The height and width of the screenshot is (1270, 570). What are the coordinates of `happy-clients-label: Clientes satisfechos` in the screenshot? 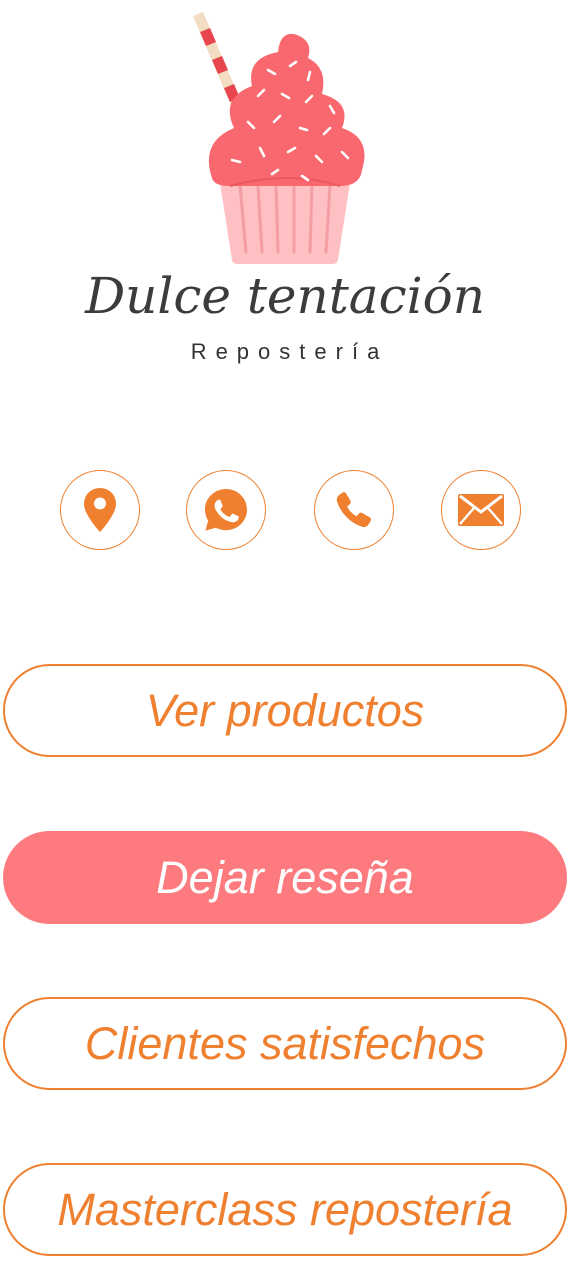 It's located at (285, 1043).